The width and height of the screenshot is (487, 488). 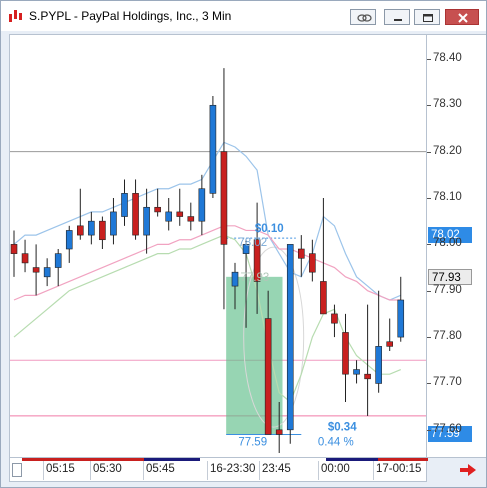 I want to click on price-tick-label: 77.80, so click(x=447, y=336).